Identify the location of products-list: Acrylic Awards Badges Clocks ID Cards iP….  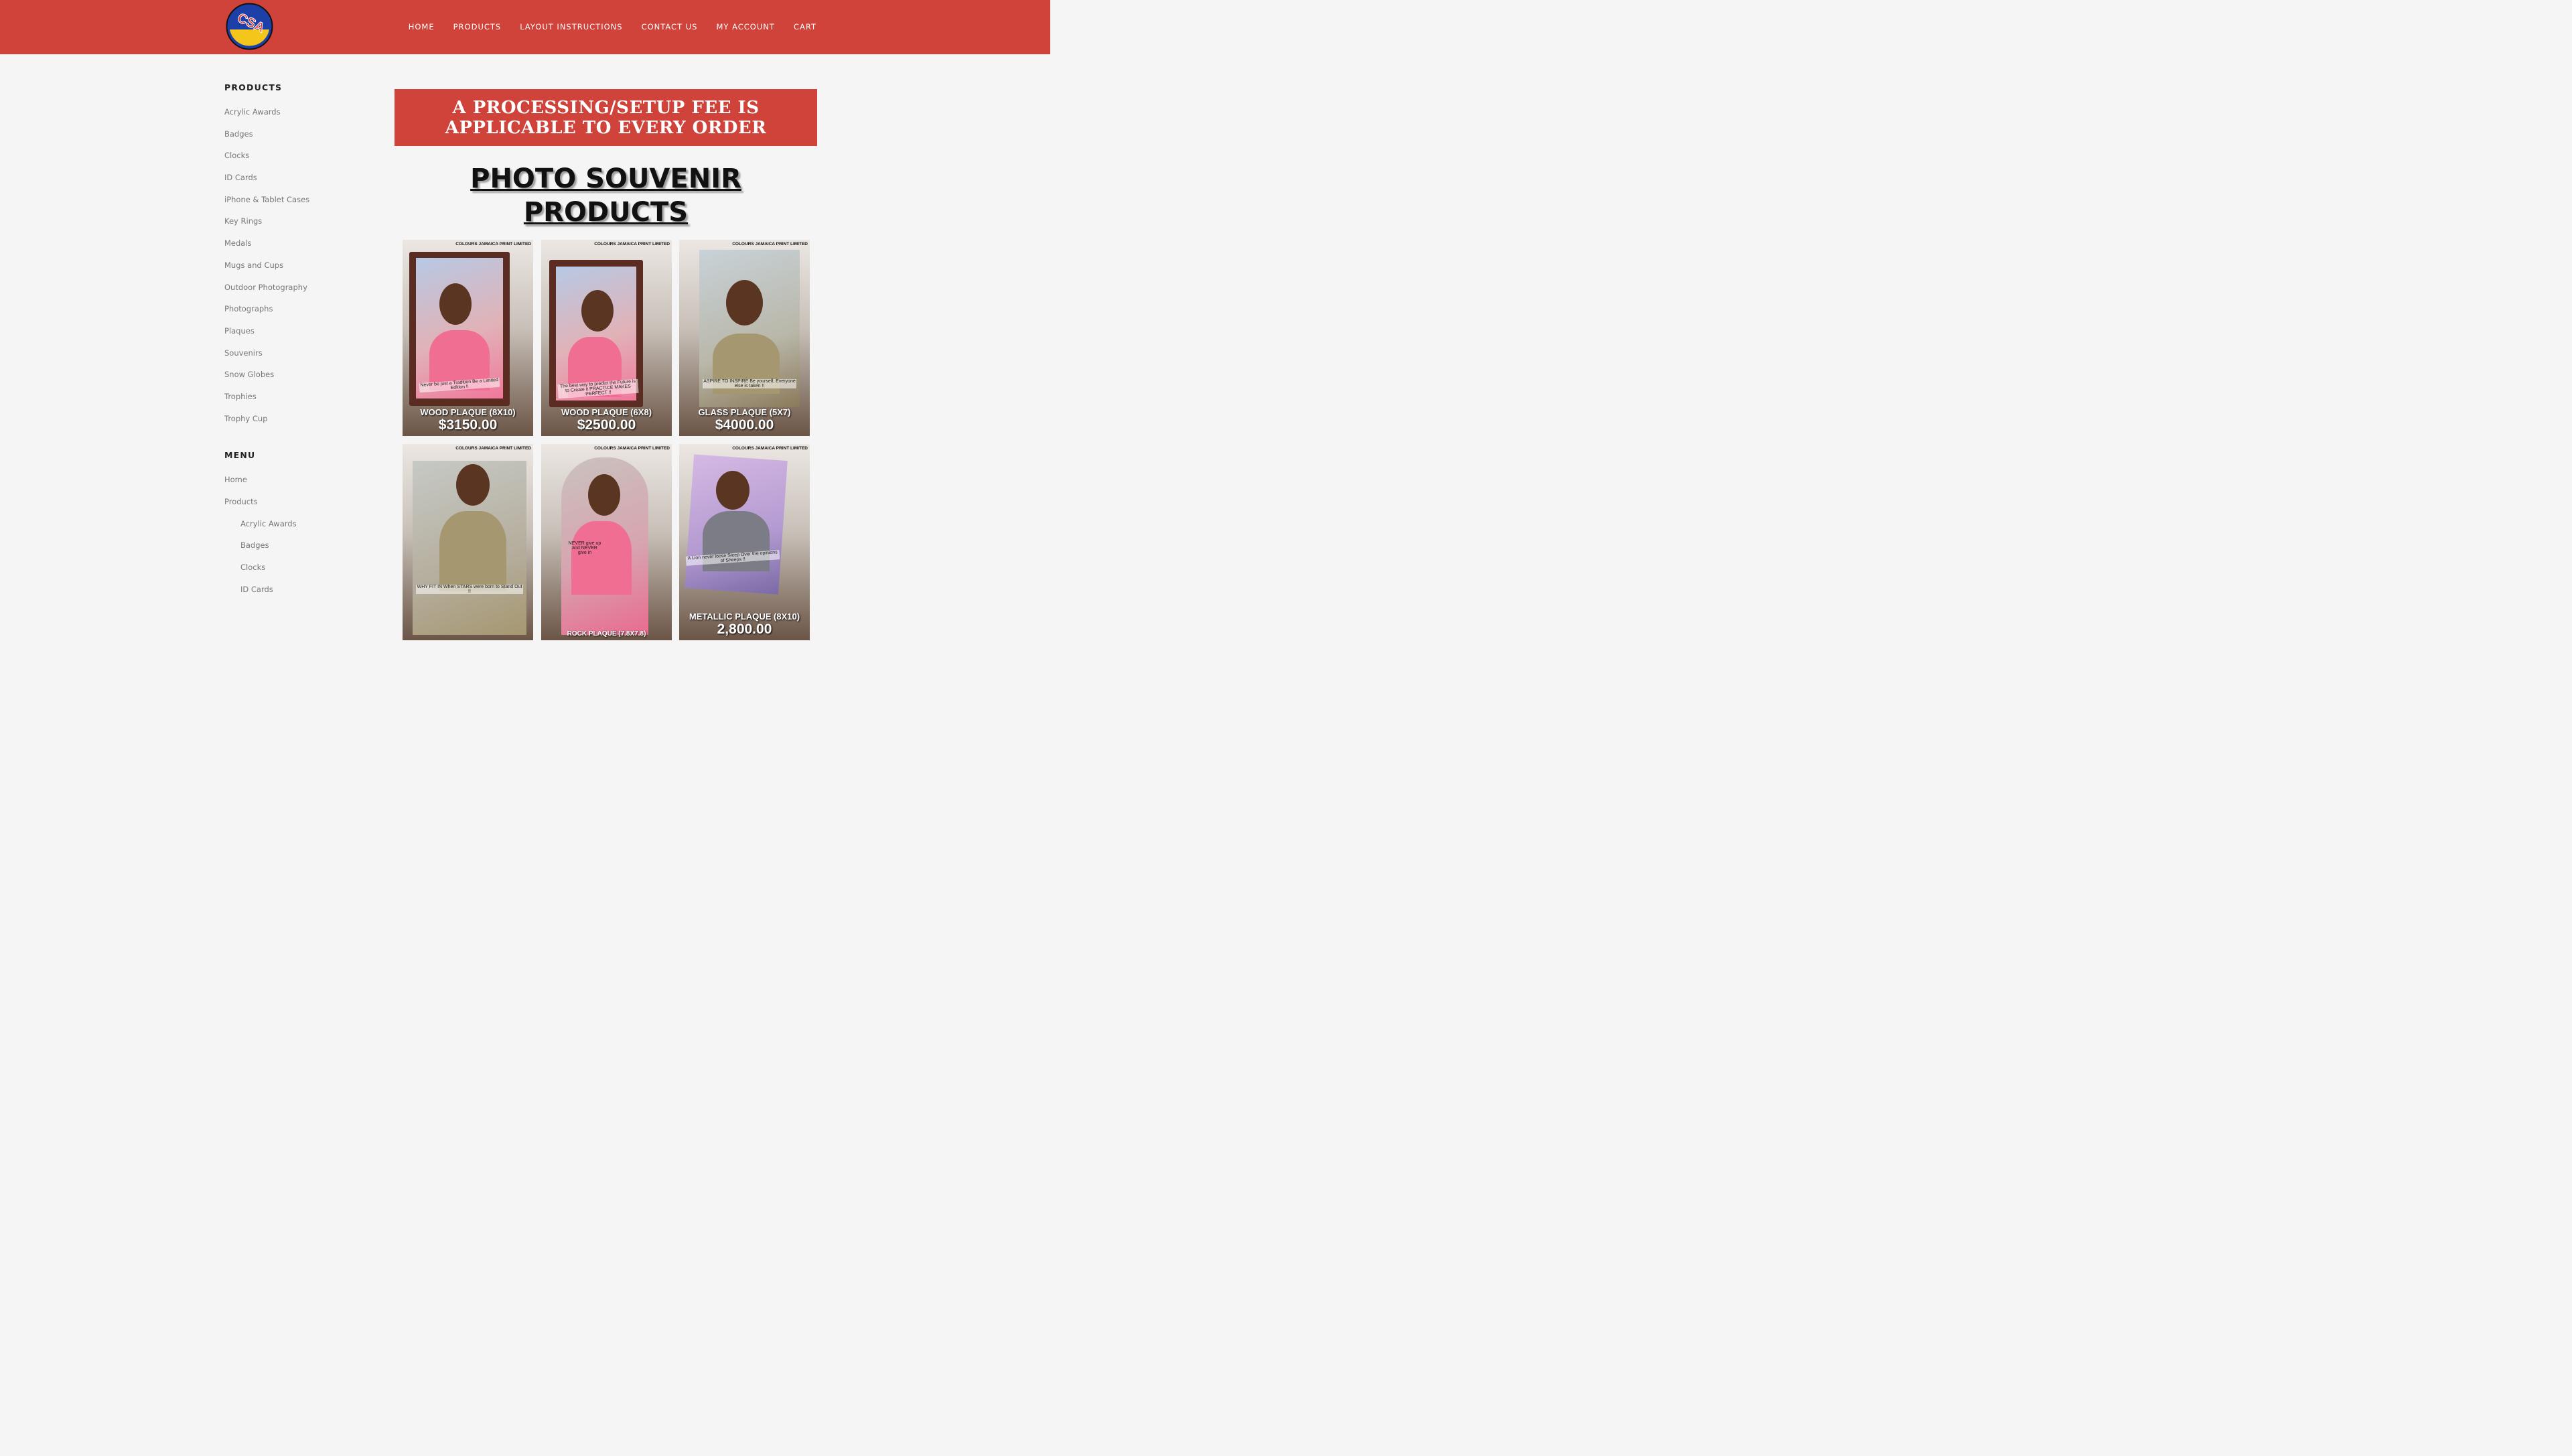
(298, 270).